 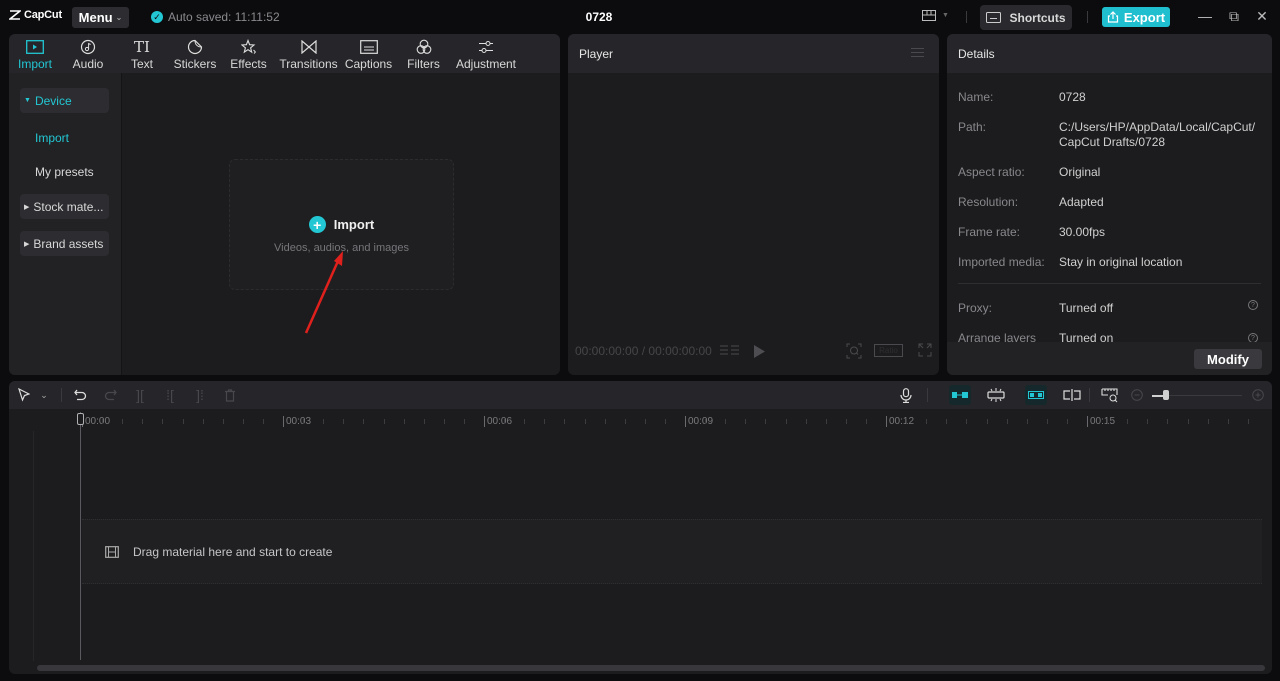 I want to click on help-icon: ?, so click(x=1253, y=305).